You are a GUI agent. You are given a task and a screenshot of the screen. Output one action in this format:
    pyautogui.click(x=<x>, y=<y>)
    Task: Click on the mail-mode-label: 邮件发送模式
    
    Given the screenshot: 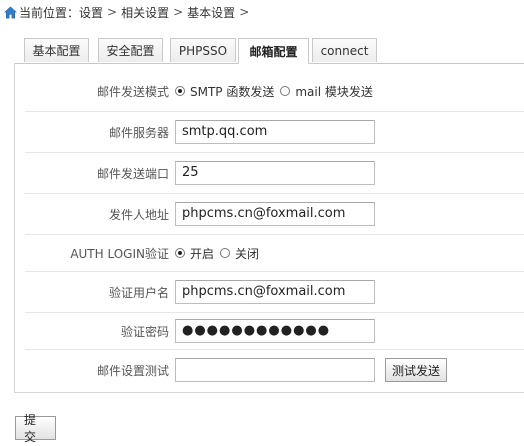 What is the action you would take?
    pyautogui.click(x=132, y=91)
    